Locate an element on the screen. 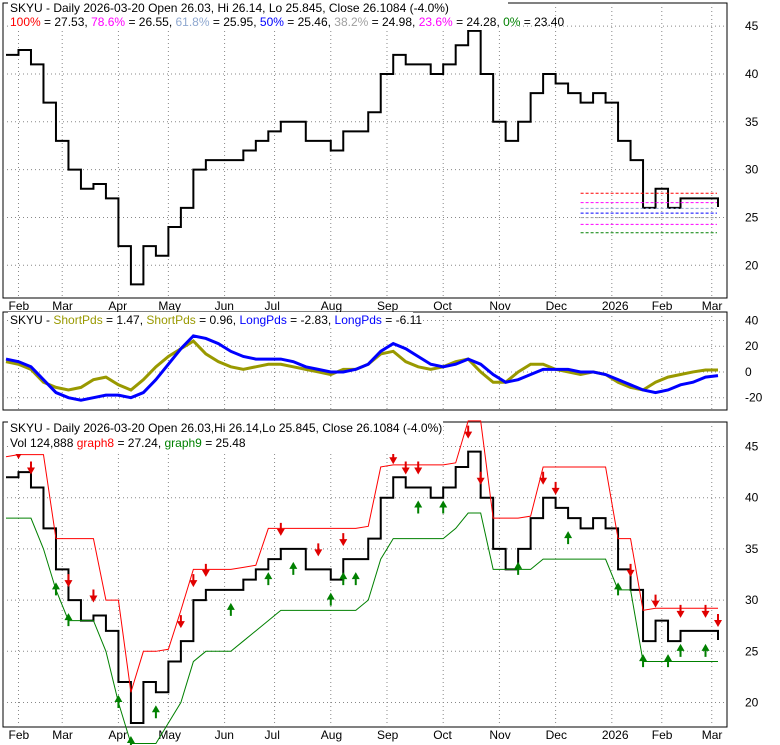  osc-legend-part: ShortPds is located at coordinates (170, 320).